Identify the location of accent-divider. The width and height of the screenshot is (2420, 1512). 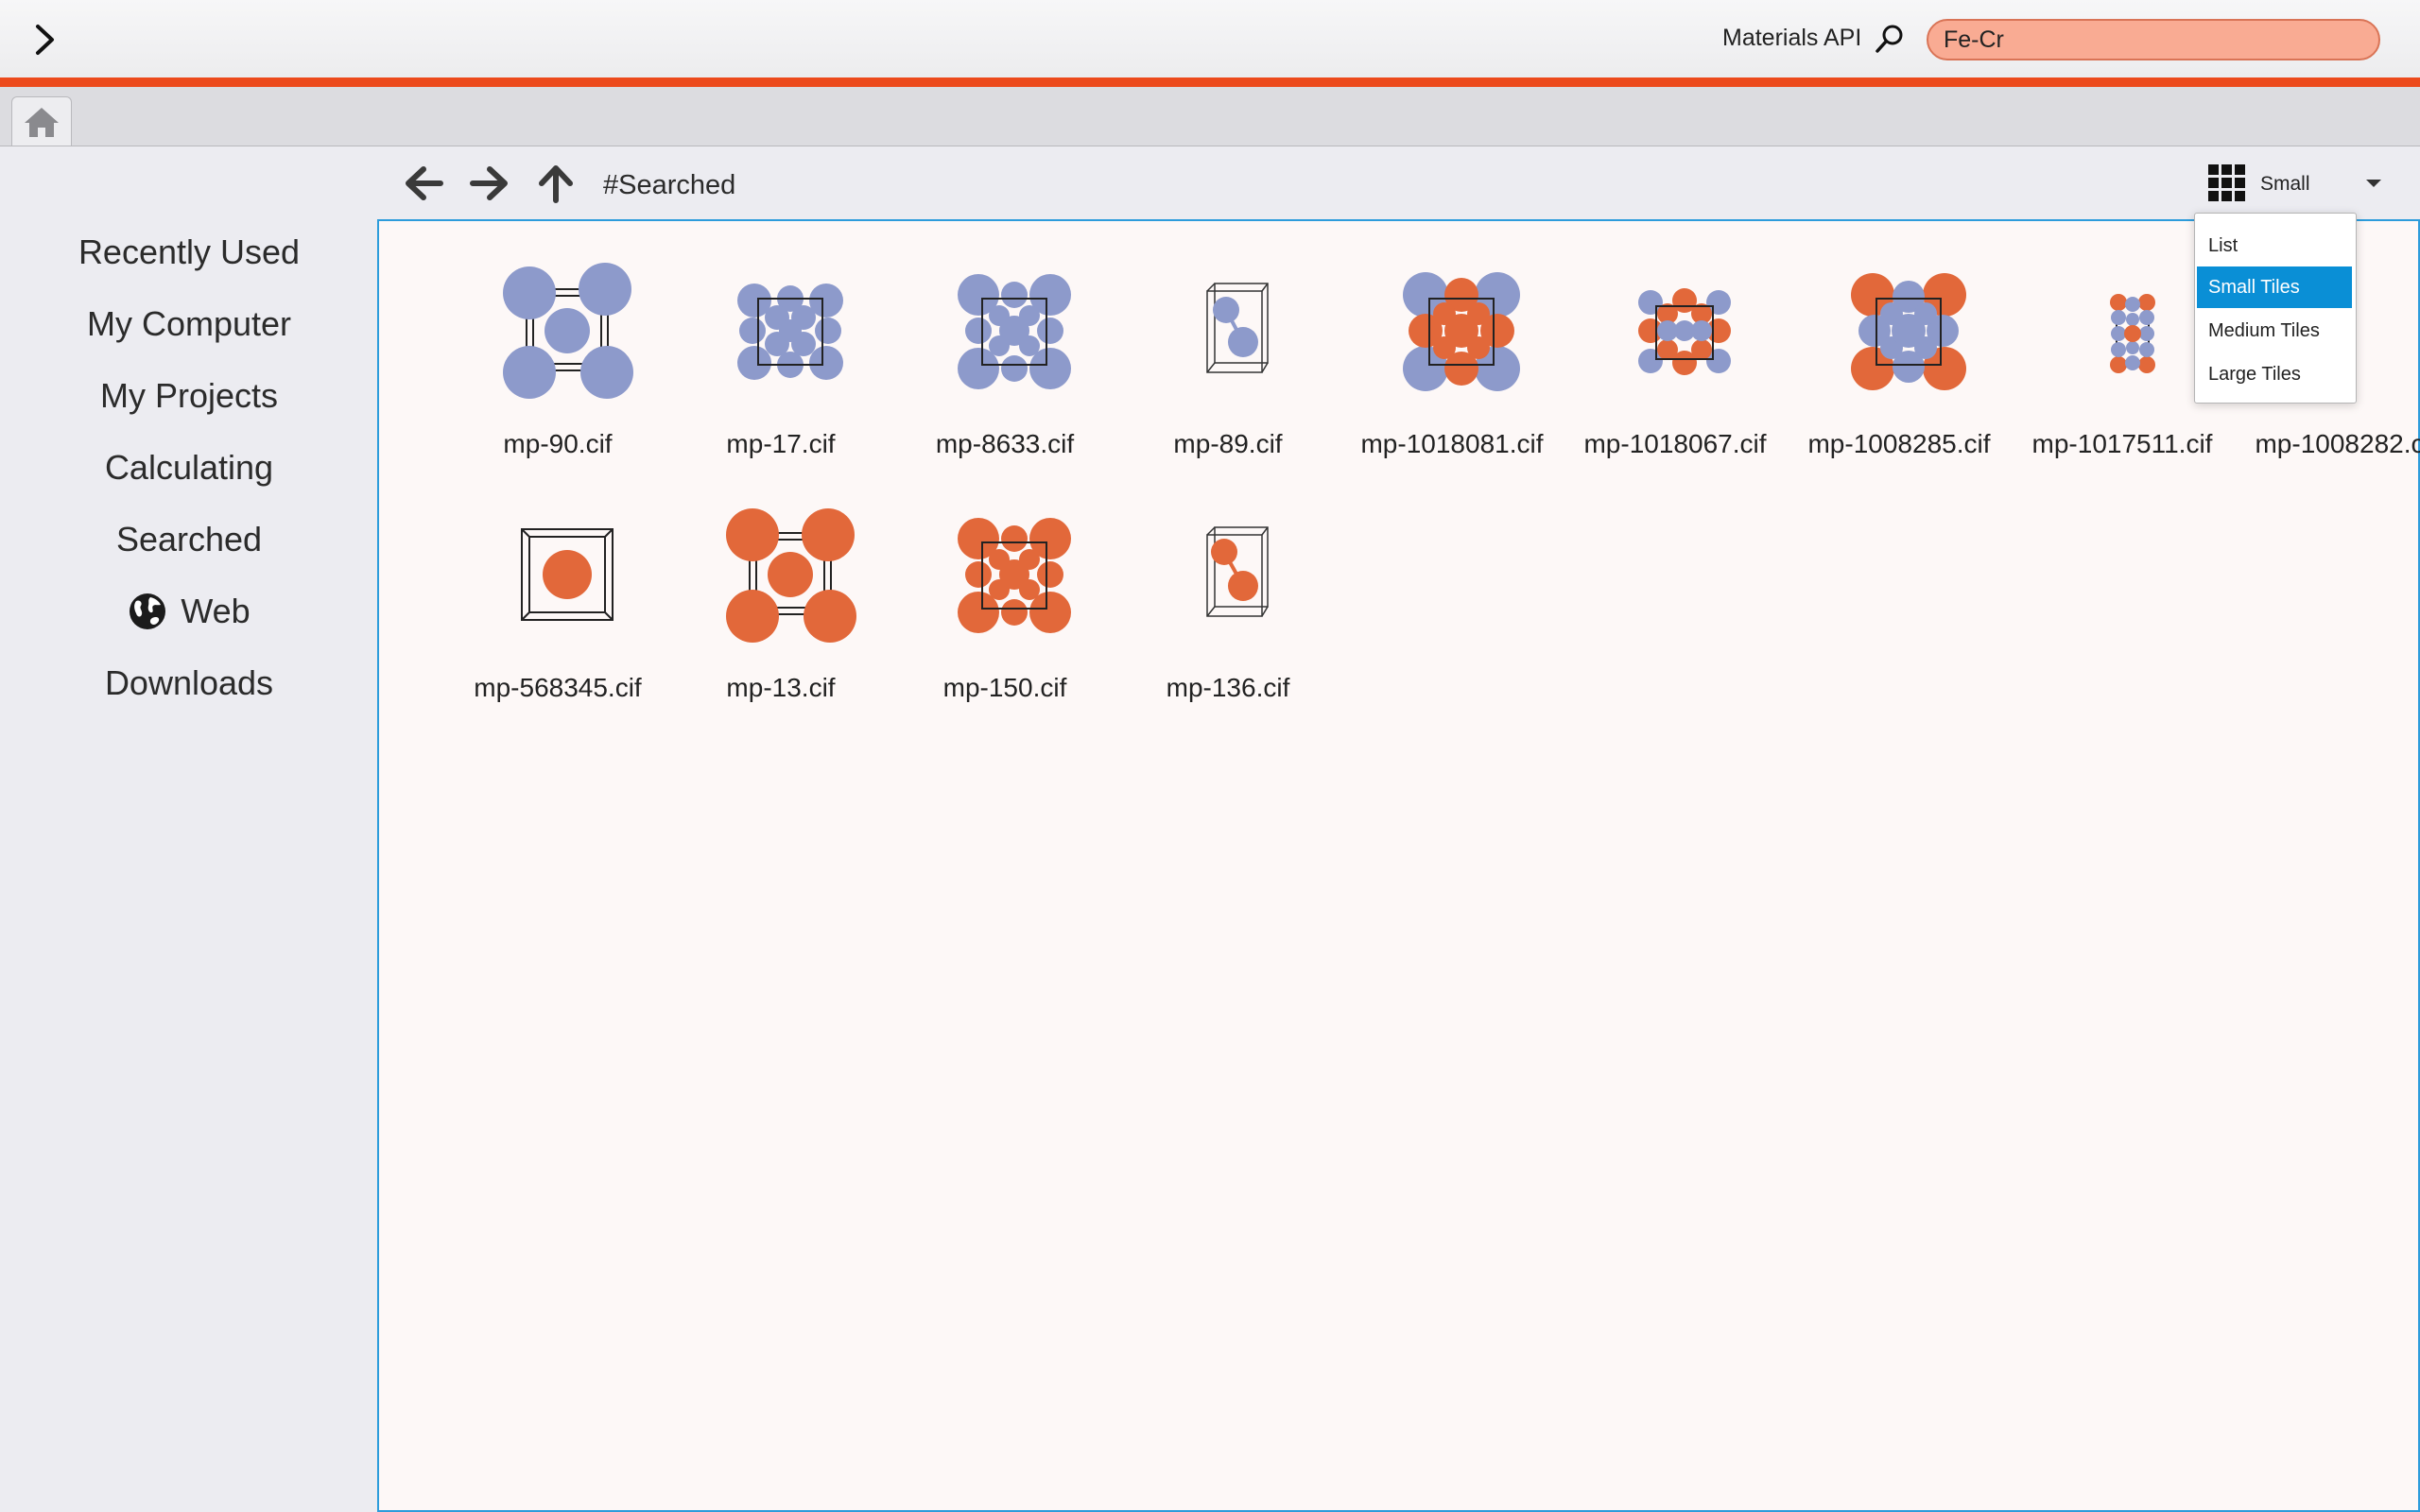
(1210, 82).